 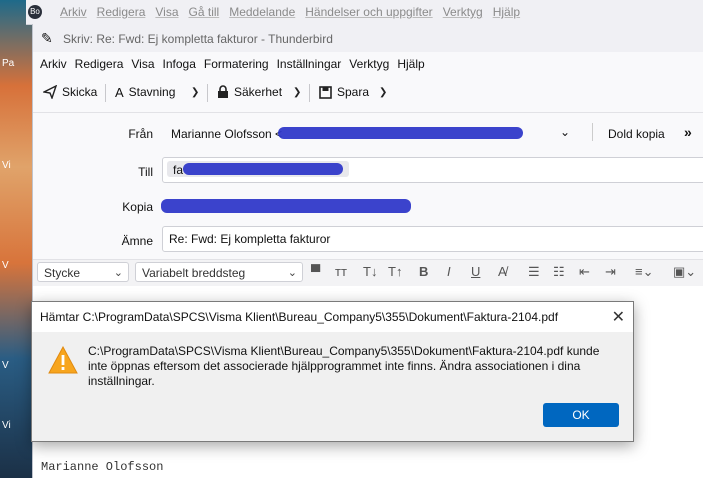 I want to click on spelling-dropdown-icon: ❯, so click(x=195, y=92).